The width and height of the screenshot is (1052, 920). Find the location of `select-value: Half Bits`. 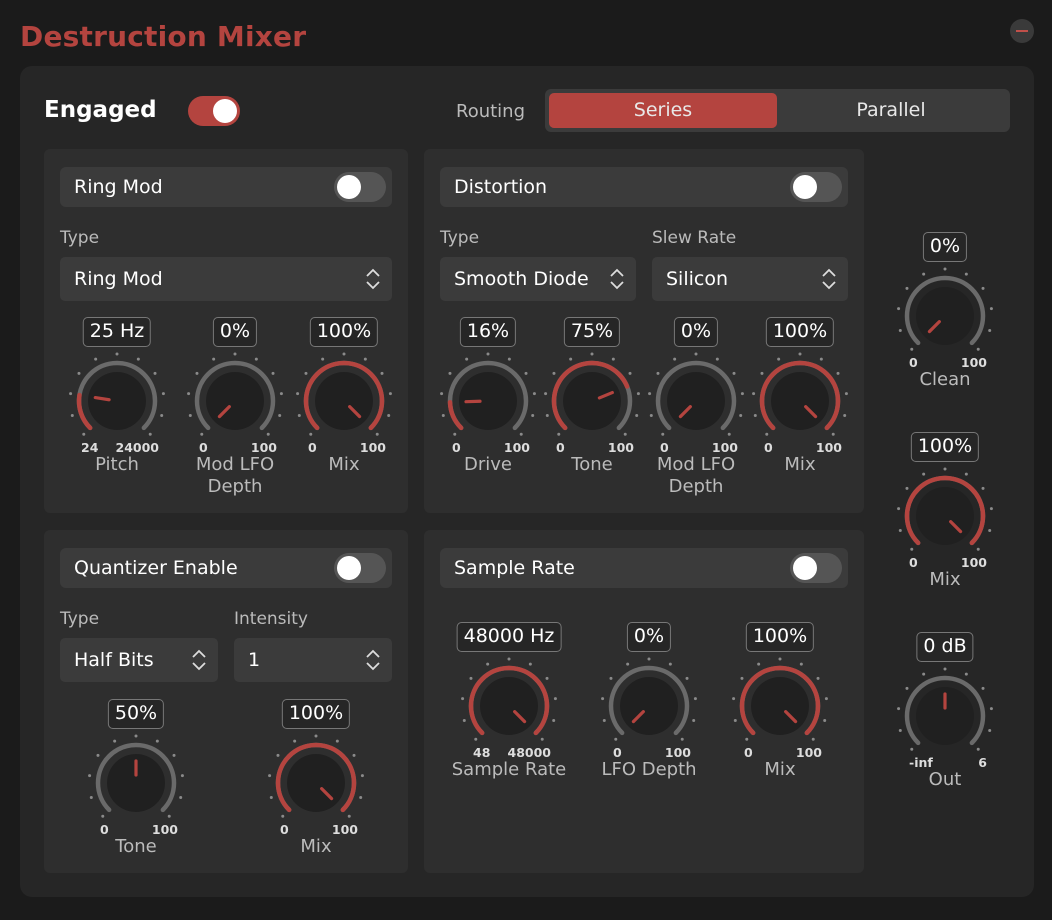

select-value: Half Bits is located at coordinates (114, 660).